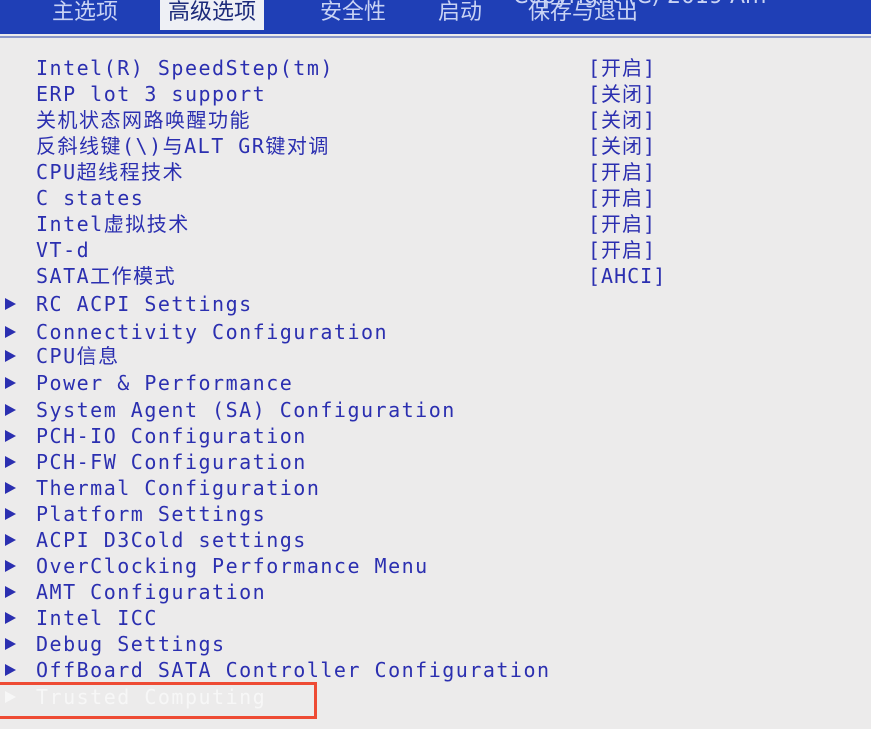  Describe the element at coordinates (183, 146) in the screenshot. I see `setting-label: 反斜线键(\)与ALT GR键对调` at that location.